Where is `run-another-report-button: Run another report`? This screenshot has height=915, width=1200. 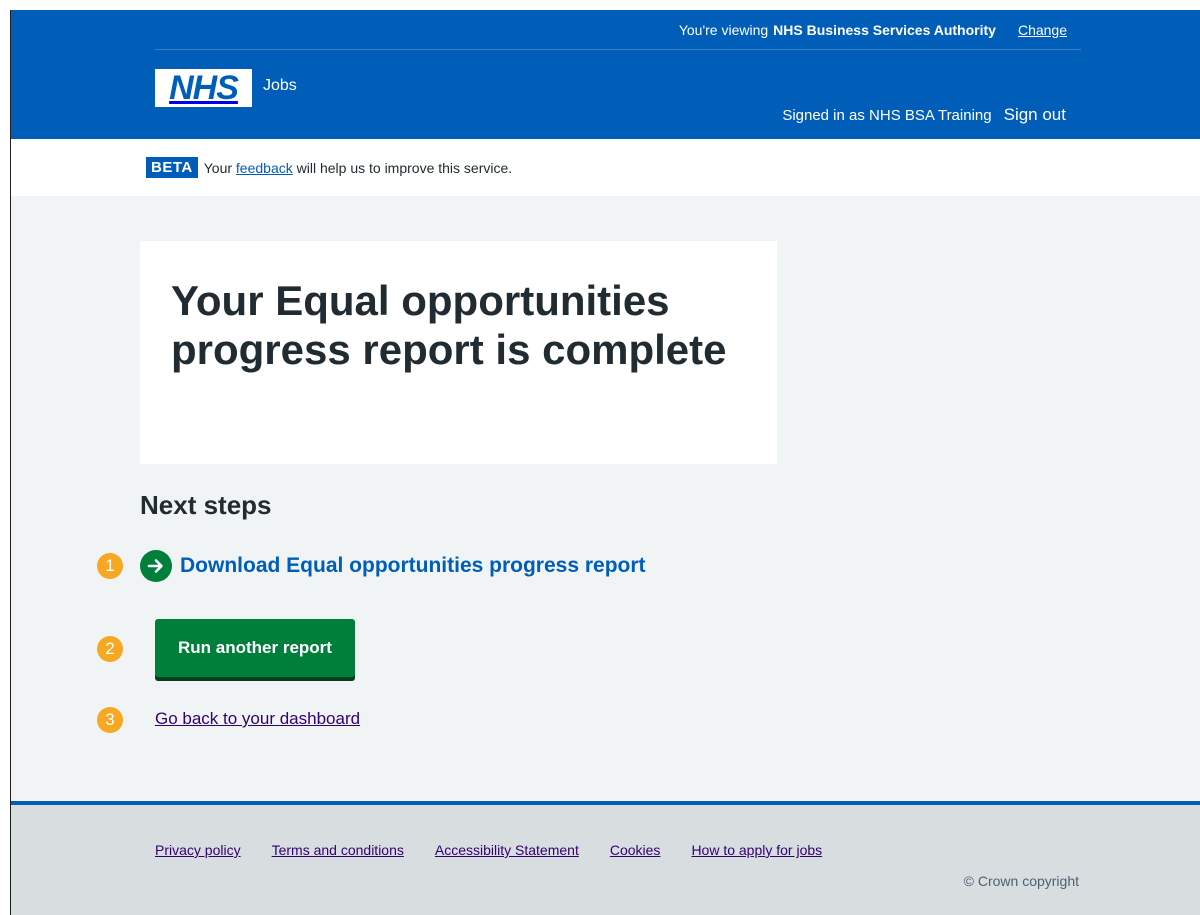
run-another-report-button: Run another report is located at coordinates (255, 648).